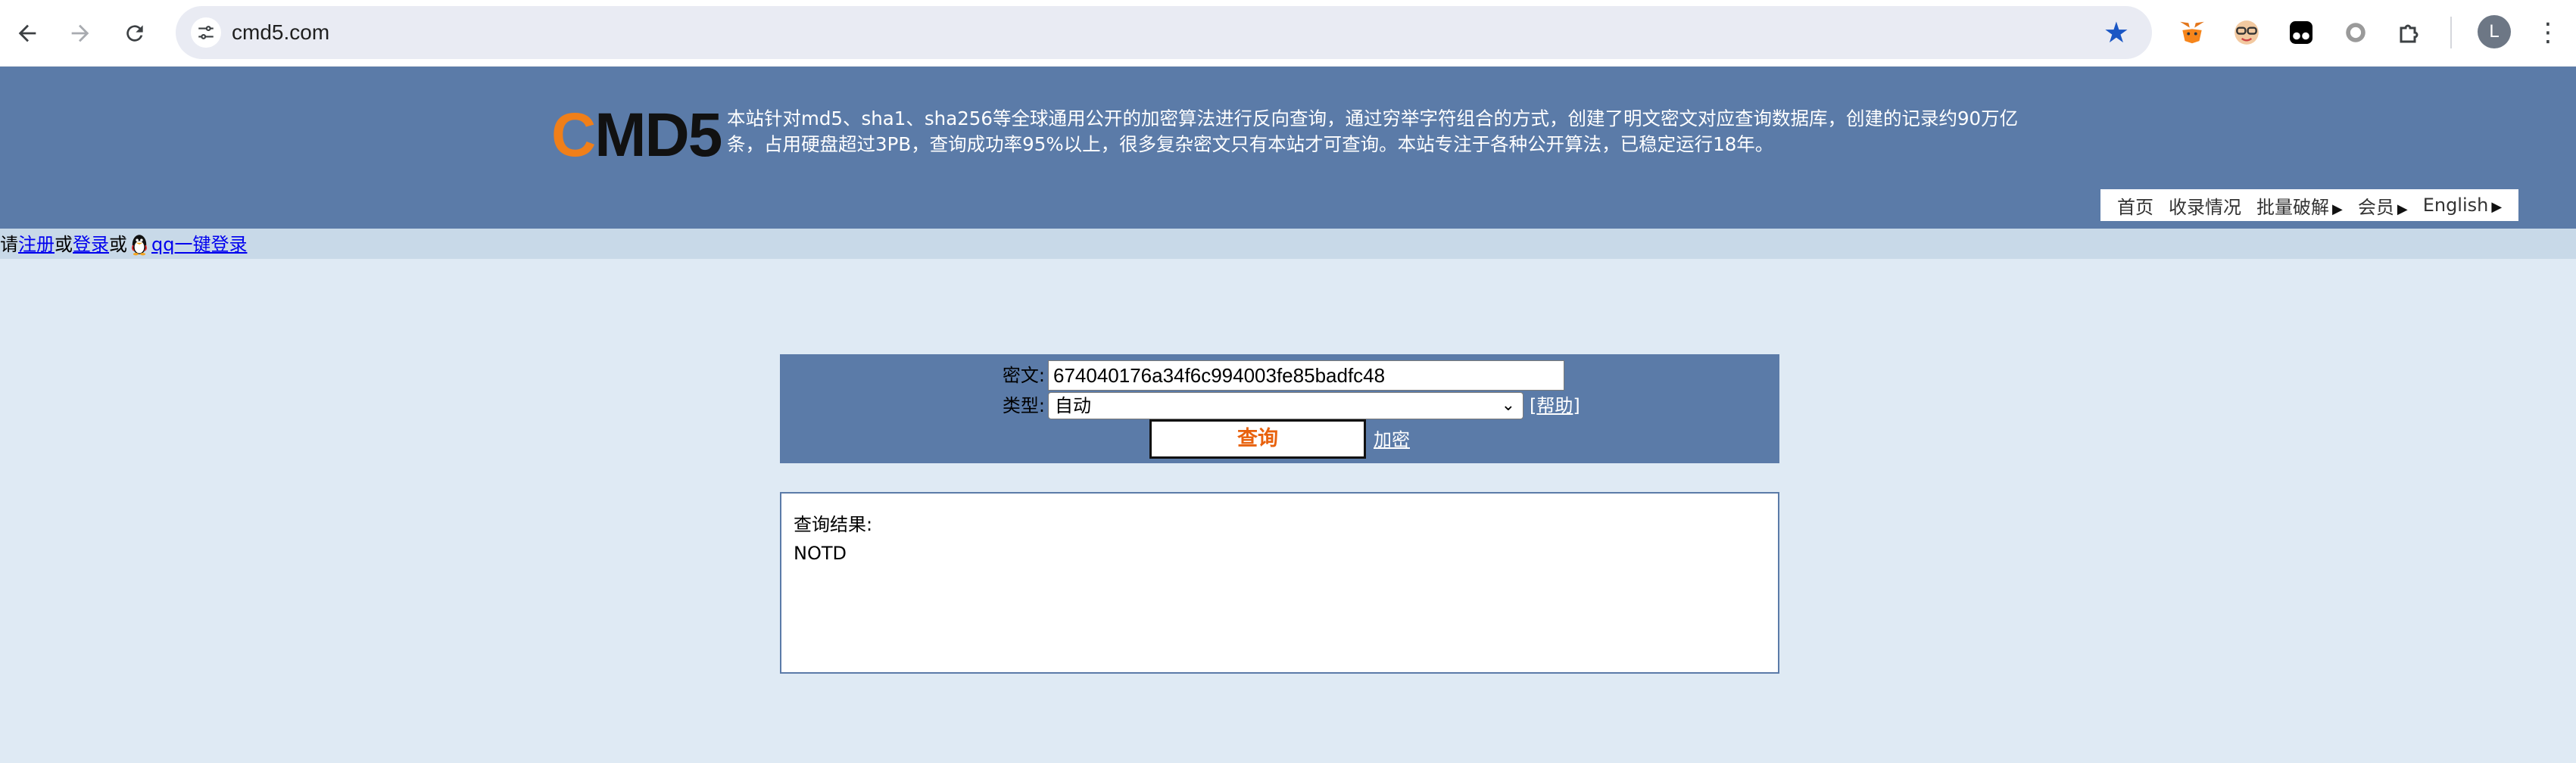 The width and height of the screenshot is (2576, 763). What do you see at coordinates (1285, 406) in the screenshot?
I see `hash-type-select: 自动 ⌄` at bounding box center [1285, 406].